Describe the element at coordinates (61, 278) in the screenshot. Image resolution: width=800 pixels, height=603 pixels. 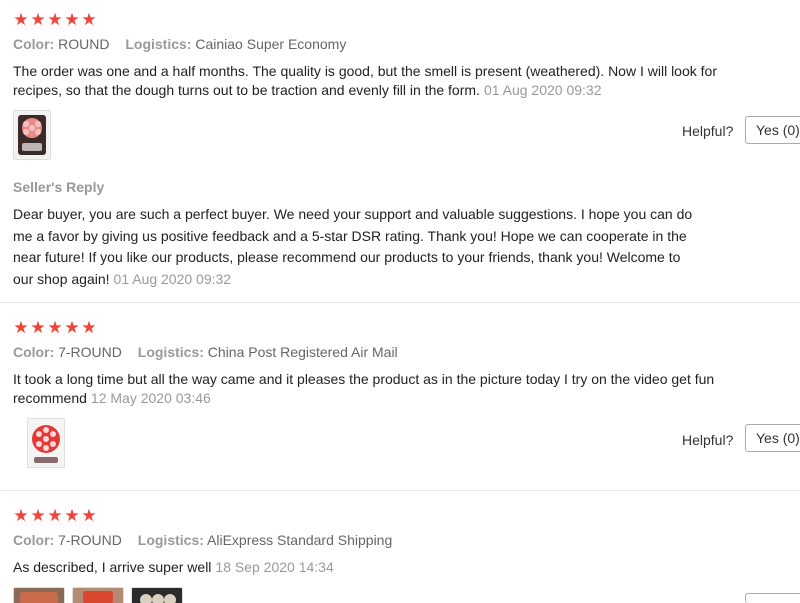
I see `seller-reply-line: our shop again!` at that location.